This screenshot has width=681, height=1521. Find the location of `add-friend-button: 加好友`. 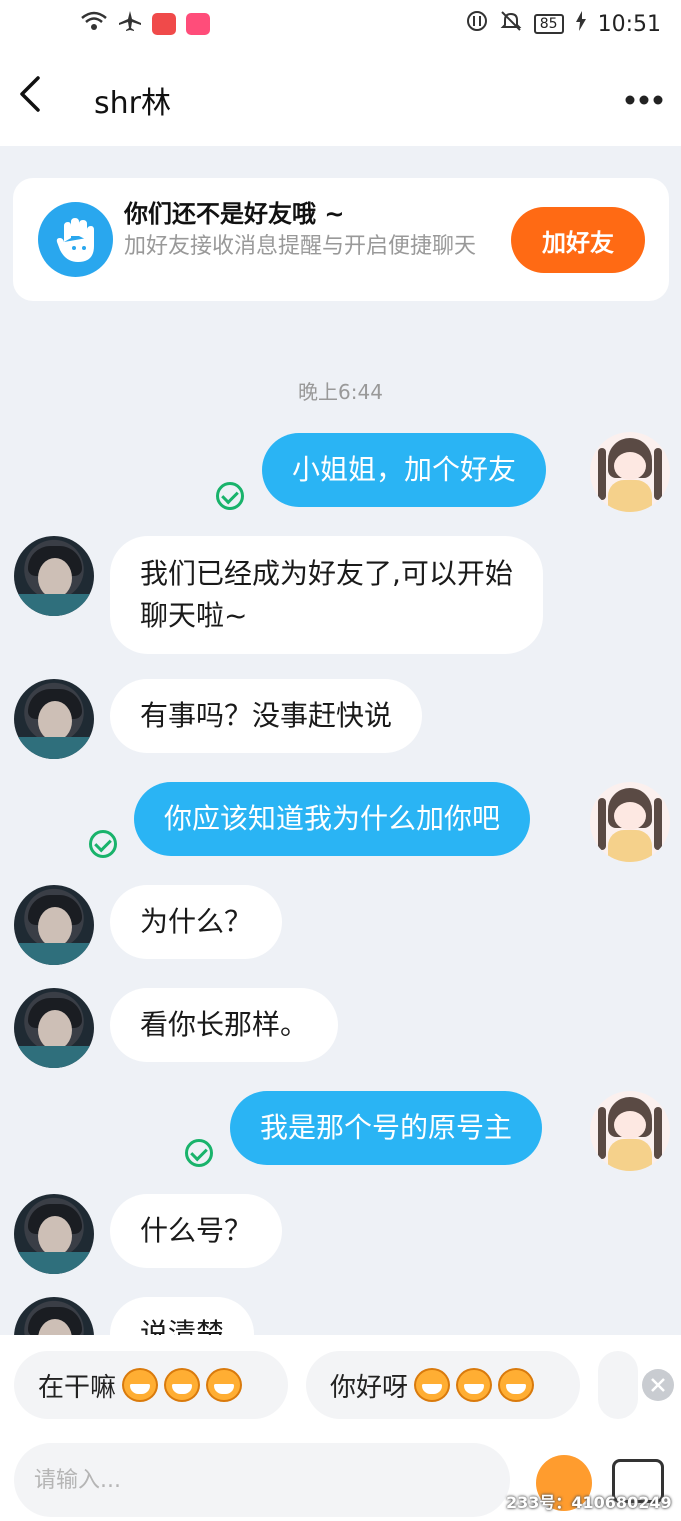

add-friend-button: 加好友 is located at coordinates (578, 240).